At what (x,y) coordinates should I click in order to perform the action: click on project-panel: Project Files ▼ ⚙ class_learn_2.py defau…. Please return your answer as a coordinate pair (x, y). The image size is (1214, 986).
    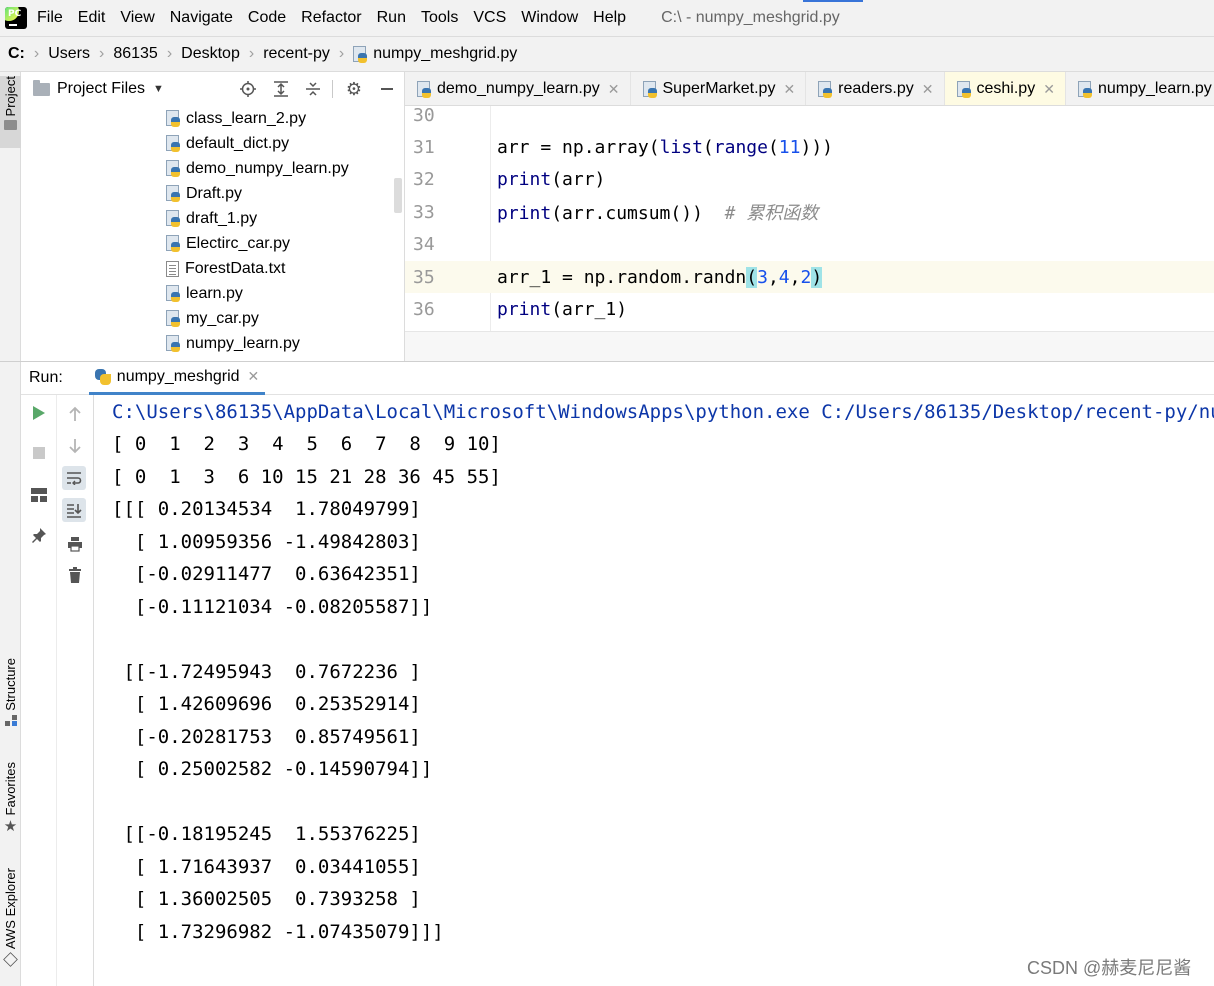
    Looking at the image, I should click on (213, 216).